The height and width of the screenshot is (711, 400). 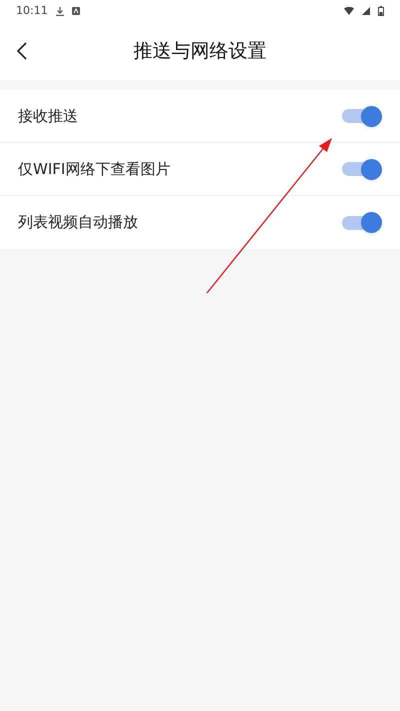 What do you see at coordinates (200, 51) in the screenshot?
I see `page-title: 推送与网络设置` at bounding box center [200, 51].